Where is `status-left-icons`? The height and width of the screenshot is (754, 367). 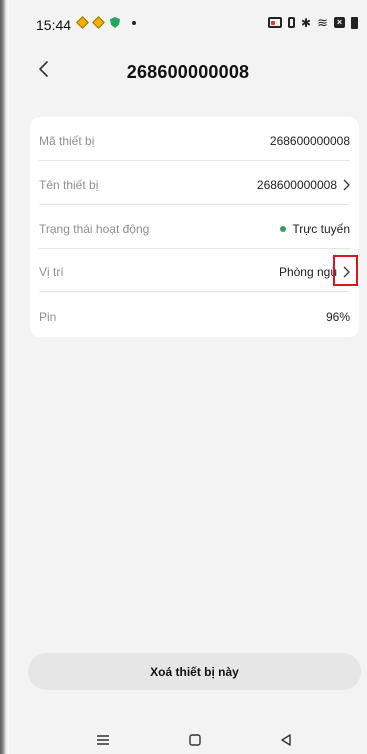
status-left-icons is located at coordinates (106, 22).